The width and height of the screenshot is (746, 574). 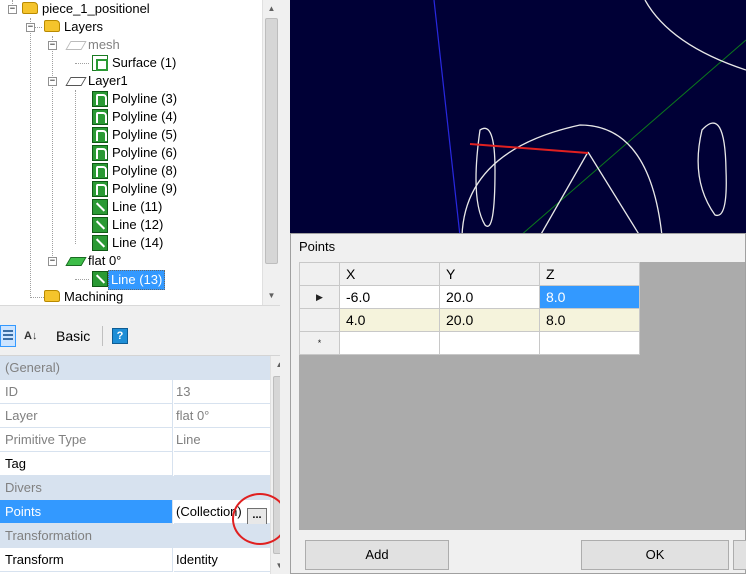 I want to click on tree-scrollbar: ▲ ▼, so click(x=271, y=152).